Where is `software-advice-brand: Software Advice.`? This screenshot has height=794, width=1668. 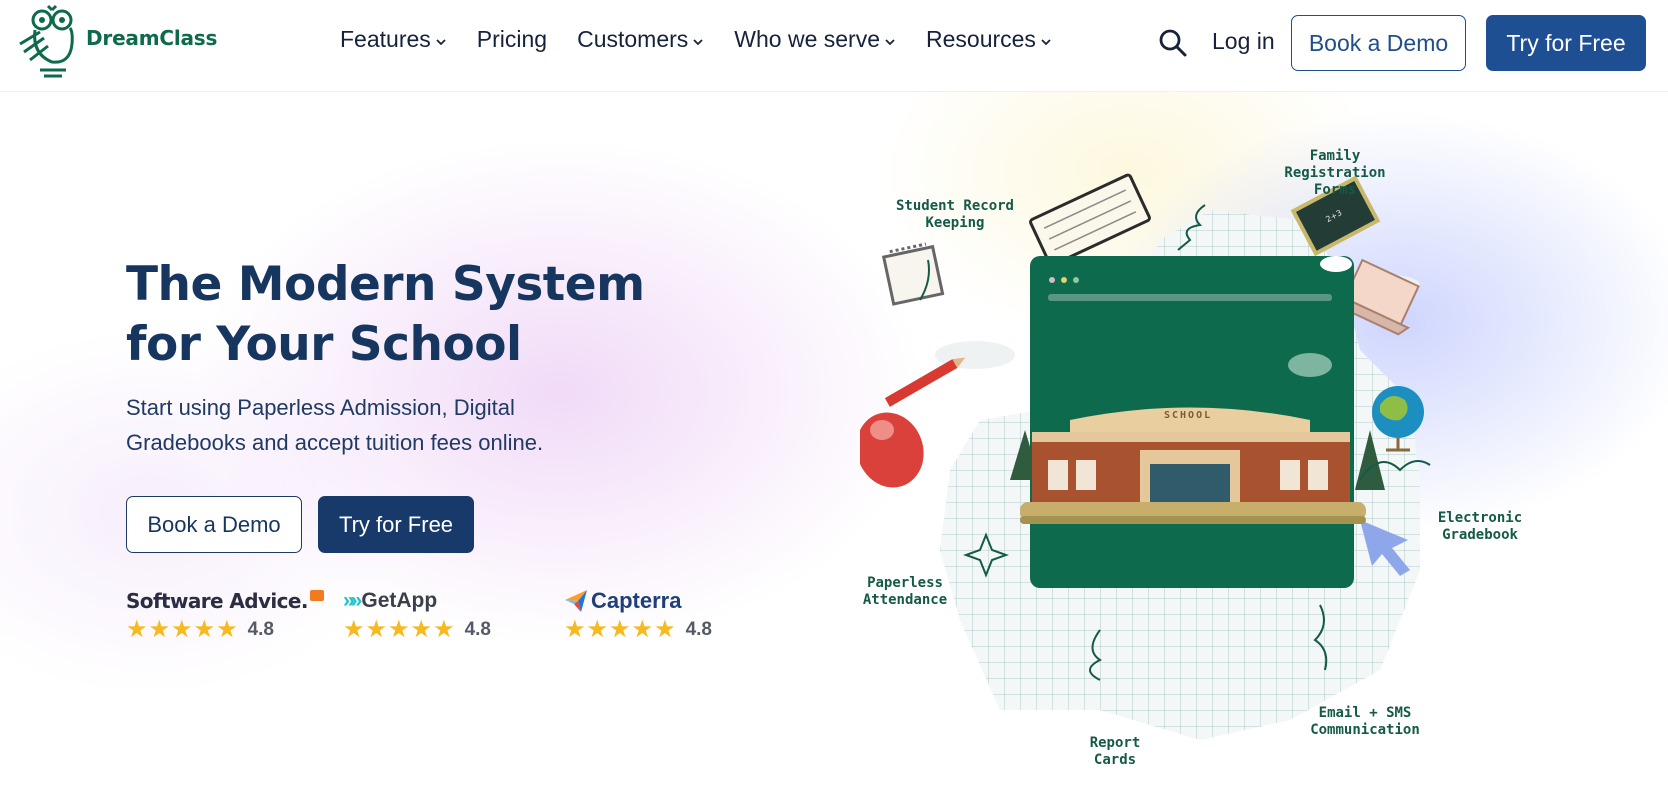 software-advice-brand: Software Advice. is located at coordinates (217, 601).